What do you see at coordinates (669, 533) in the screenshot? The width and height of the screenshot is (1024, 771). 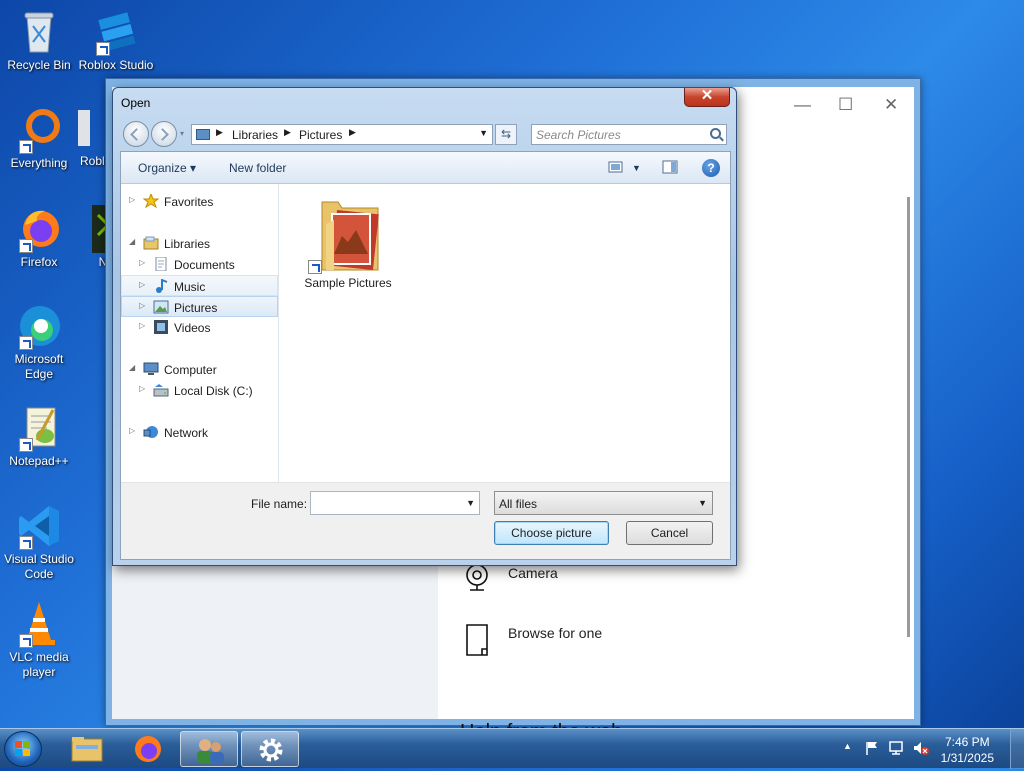 I see `cancel-button: Cancel` at bounding box center [669, 533].